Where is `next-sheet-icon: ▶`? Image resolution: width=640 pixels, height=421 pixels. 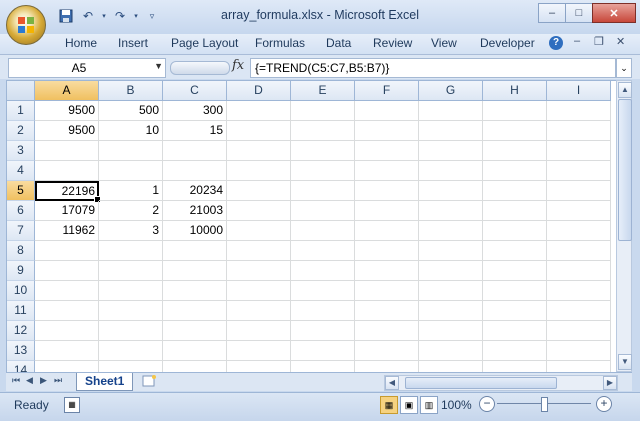
next-sheet-icon: ▶ is located at coordinates (43, 380).